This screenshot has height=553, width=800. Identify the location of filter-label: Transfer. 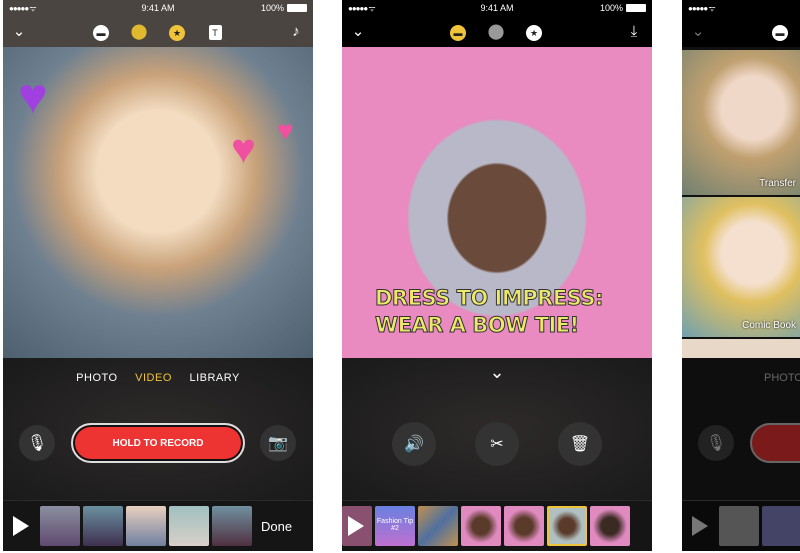
(777, 183).